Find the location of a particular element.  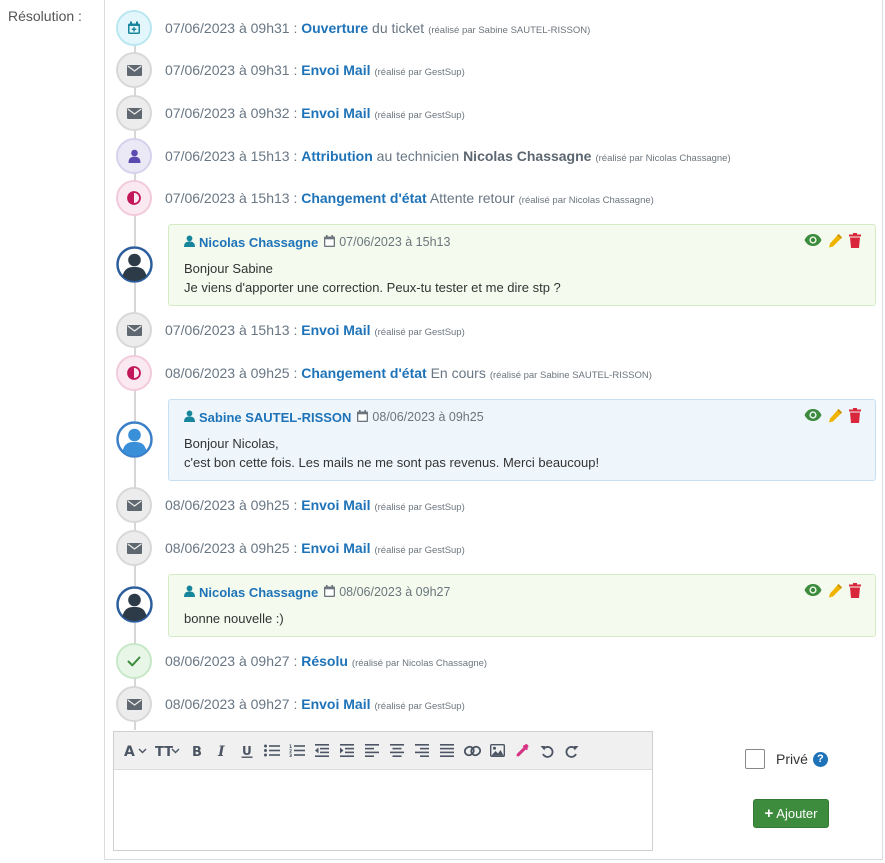

help-icon: ? is located at coordinates (820, 759).